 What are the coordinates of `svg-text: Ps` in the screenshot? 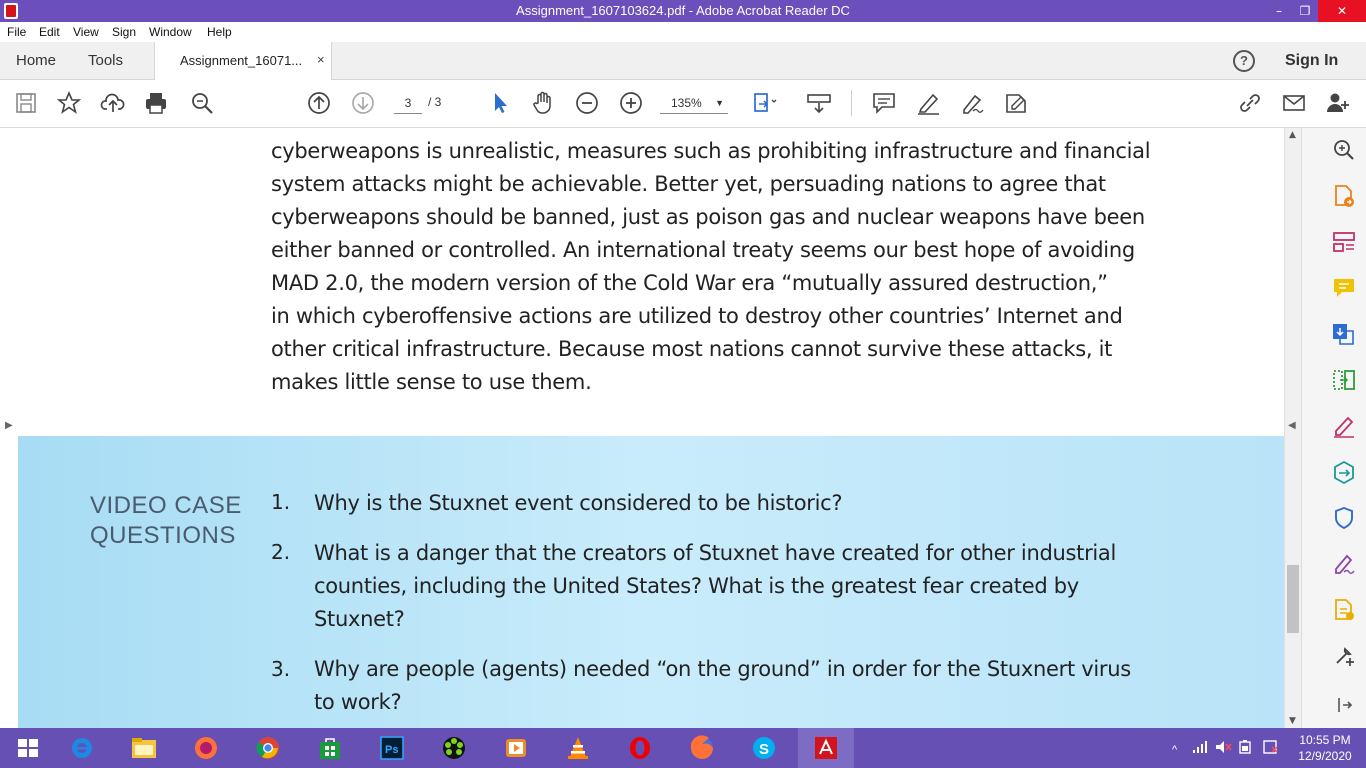 It's located at (391, 750).